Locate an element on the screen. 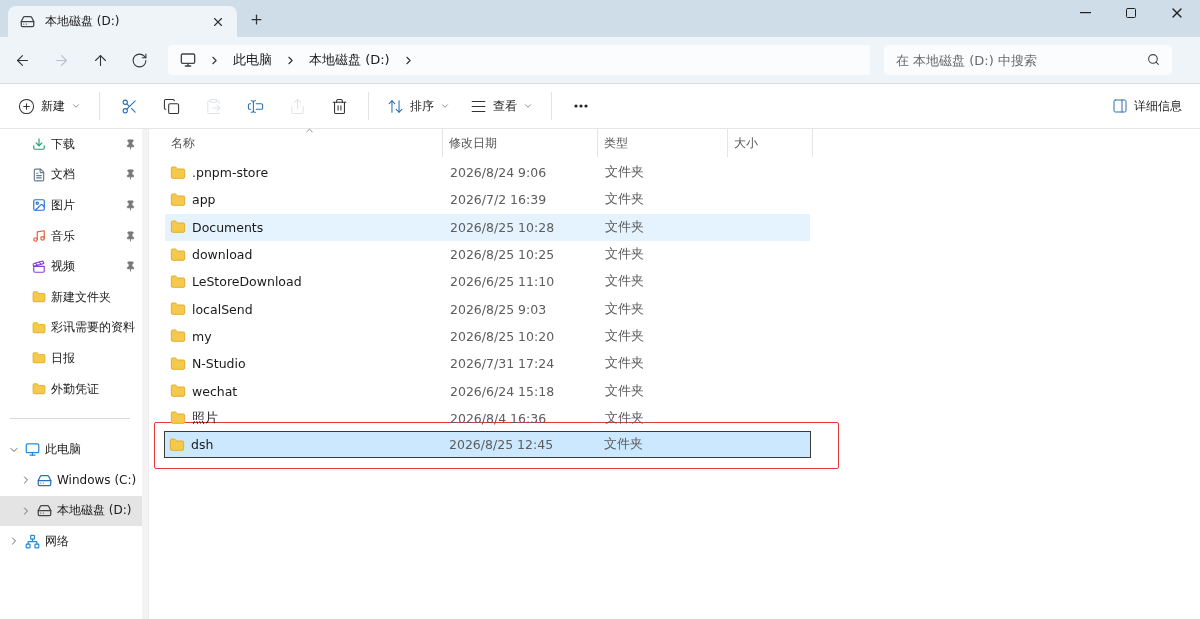 The height and width of the screenshot is (619, 1200). file-row: Documents 2026/8/25 10:28 文件夹 is located at coordinates (487, 227).